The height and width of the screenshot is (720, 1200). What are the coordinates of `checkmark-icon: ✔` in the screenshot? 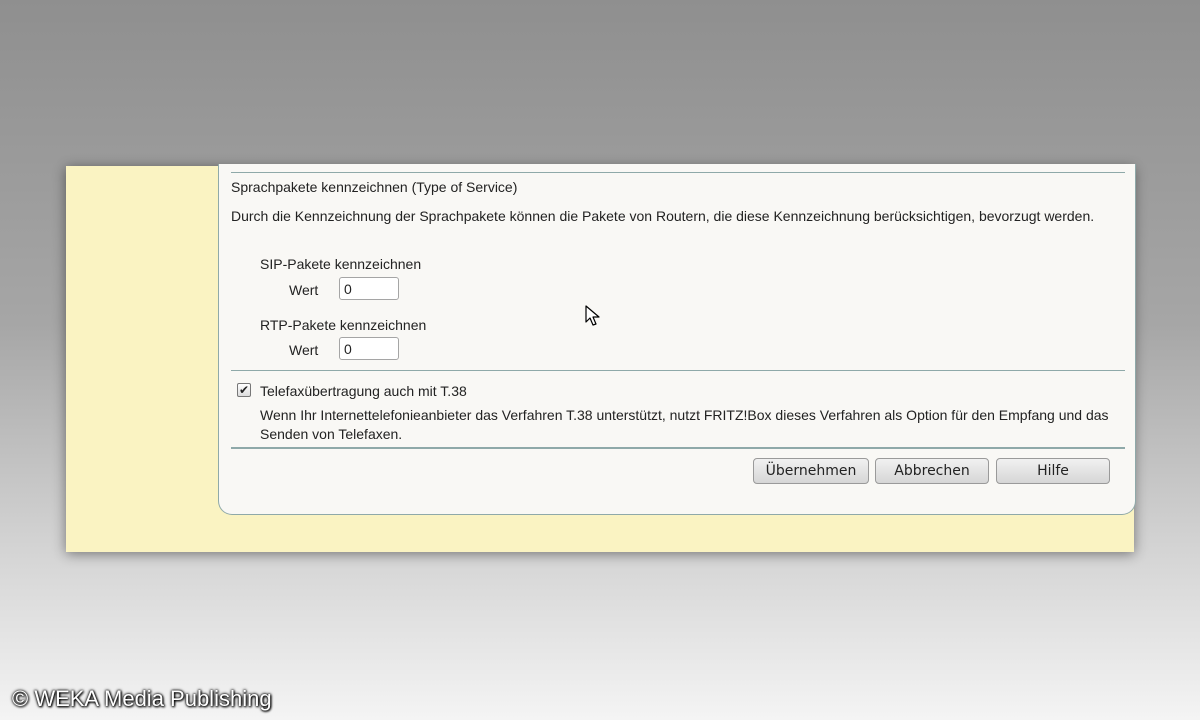 It's located at (244, 390).